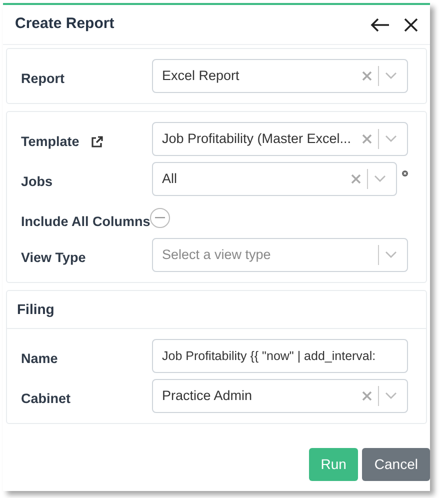 This screenshot has height=498, width=441. I want to click on field-label: Cabinet, so click(46, 399).